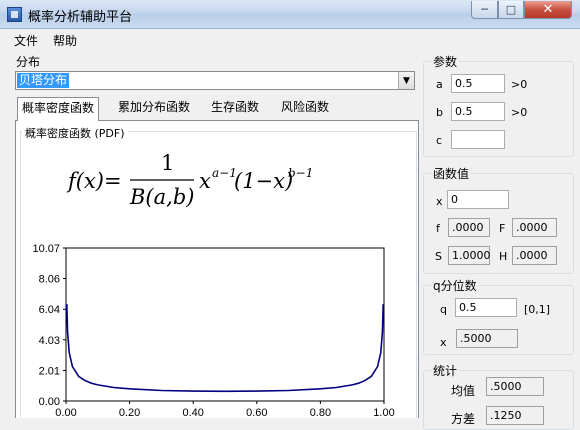 The height and width of the screenshot is (430, 580). Describe the element at coordinates (439, 140) in the screenshot. I see `param-c-label: c` at that location.